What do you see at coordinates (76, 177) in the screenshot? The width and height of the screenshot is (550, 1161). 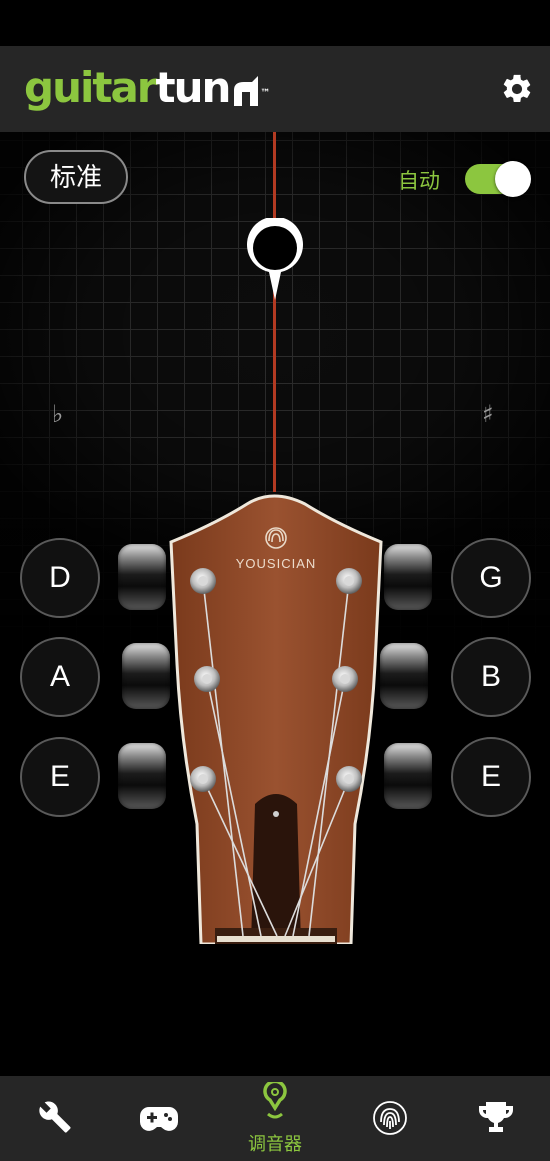 I see `tuning-select-button: 标准` at bounding box center [76, 177].